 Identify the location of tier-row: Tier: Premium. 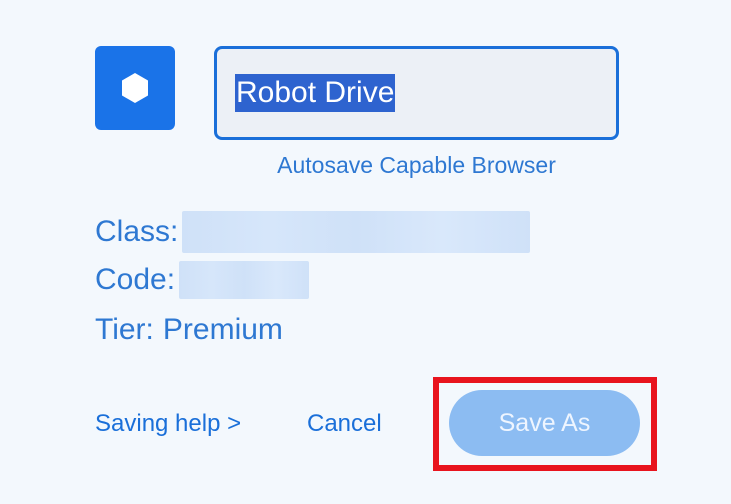
(189, 330).